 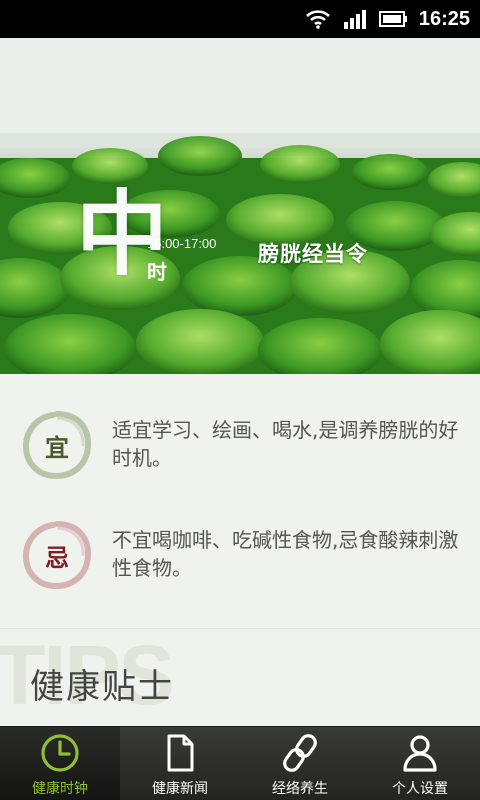 I want to click on suitable-text: 适宜学习、绘画、喝水,是调养膀胱的好时机。, so click(x=285, y=444).